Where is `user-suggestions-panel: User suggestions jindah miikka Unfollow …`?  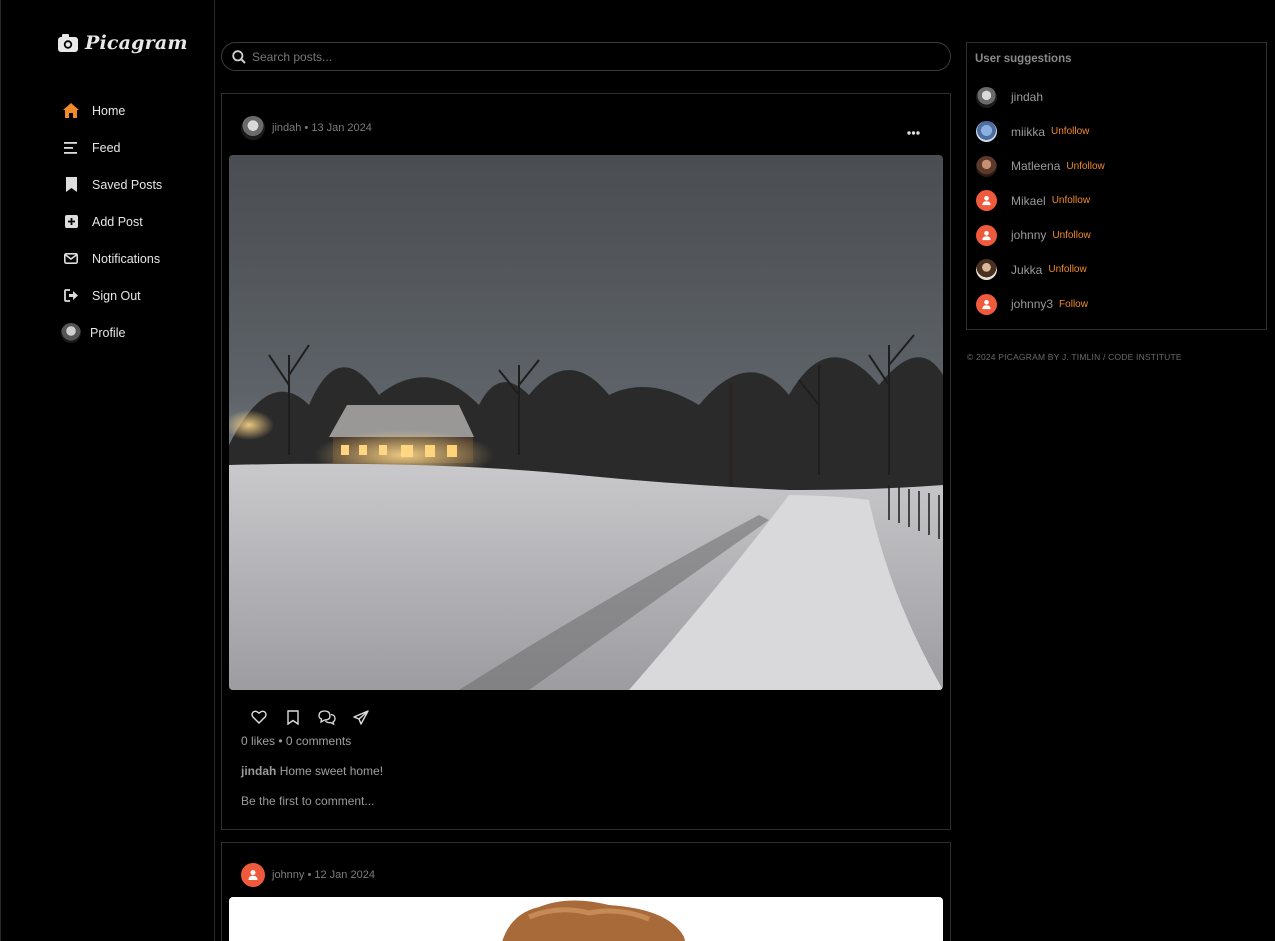
user-suggestions-panel: User suggestions jindah miikka Unfollow … is located at coordinates (1116, 186).